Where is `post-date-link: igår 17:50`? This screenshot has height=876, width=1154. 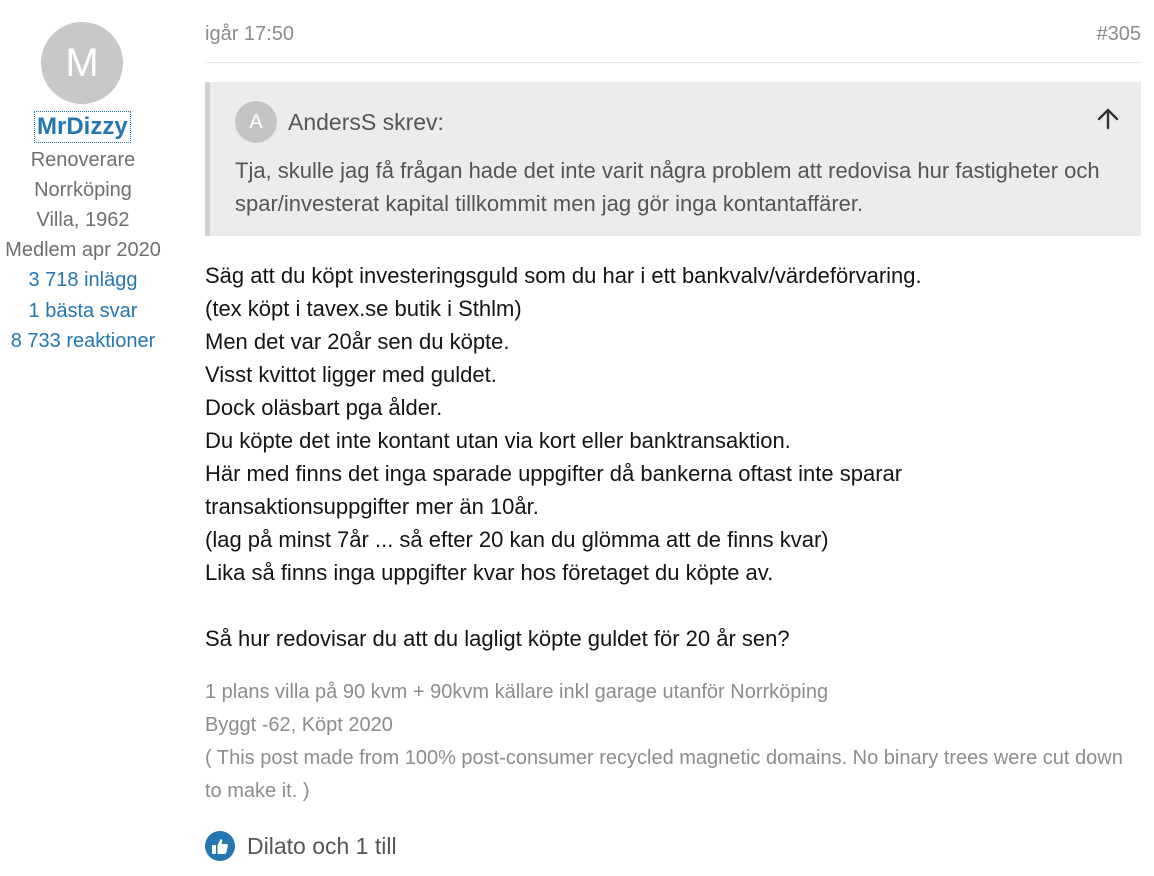
post-date-link: igår 17:50 is located at coordinates (249, 34).